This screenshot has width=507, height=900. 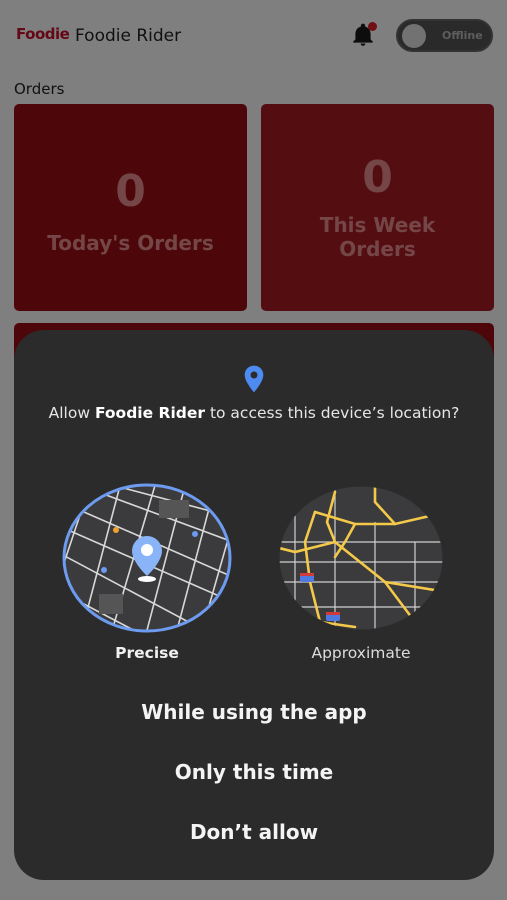 I want to click on dont-allow-button: Don’t allow, so click(x=254, y=832).